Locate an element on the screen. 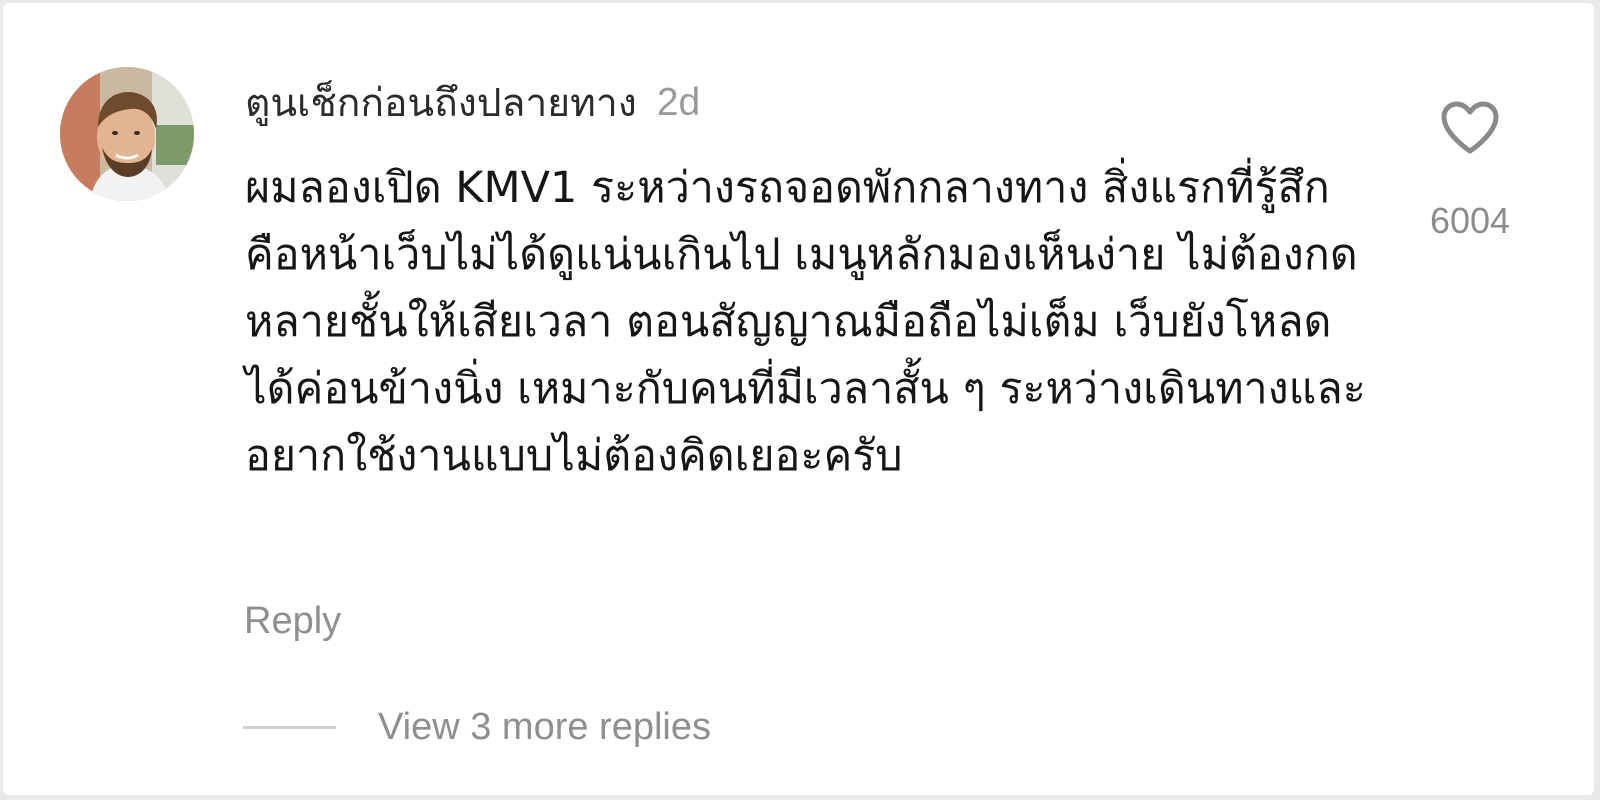 The height and width of the screenshot is (800, 1600). comment-header: ตูนเช็กก่อนถึงปลายทาง 2d is located at coordinates (472, 103).